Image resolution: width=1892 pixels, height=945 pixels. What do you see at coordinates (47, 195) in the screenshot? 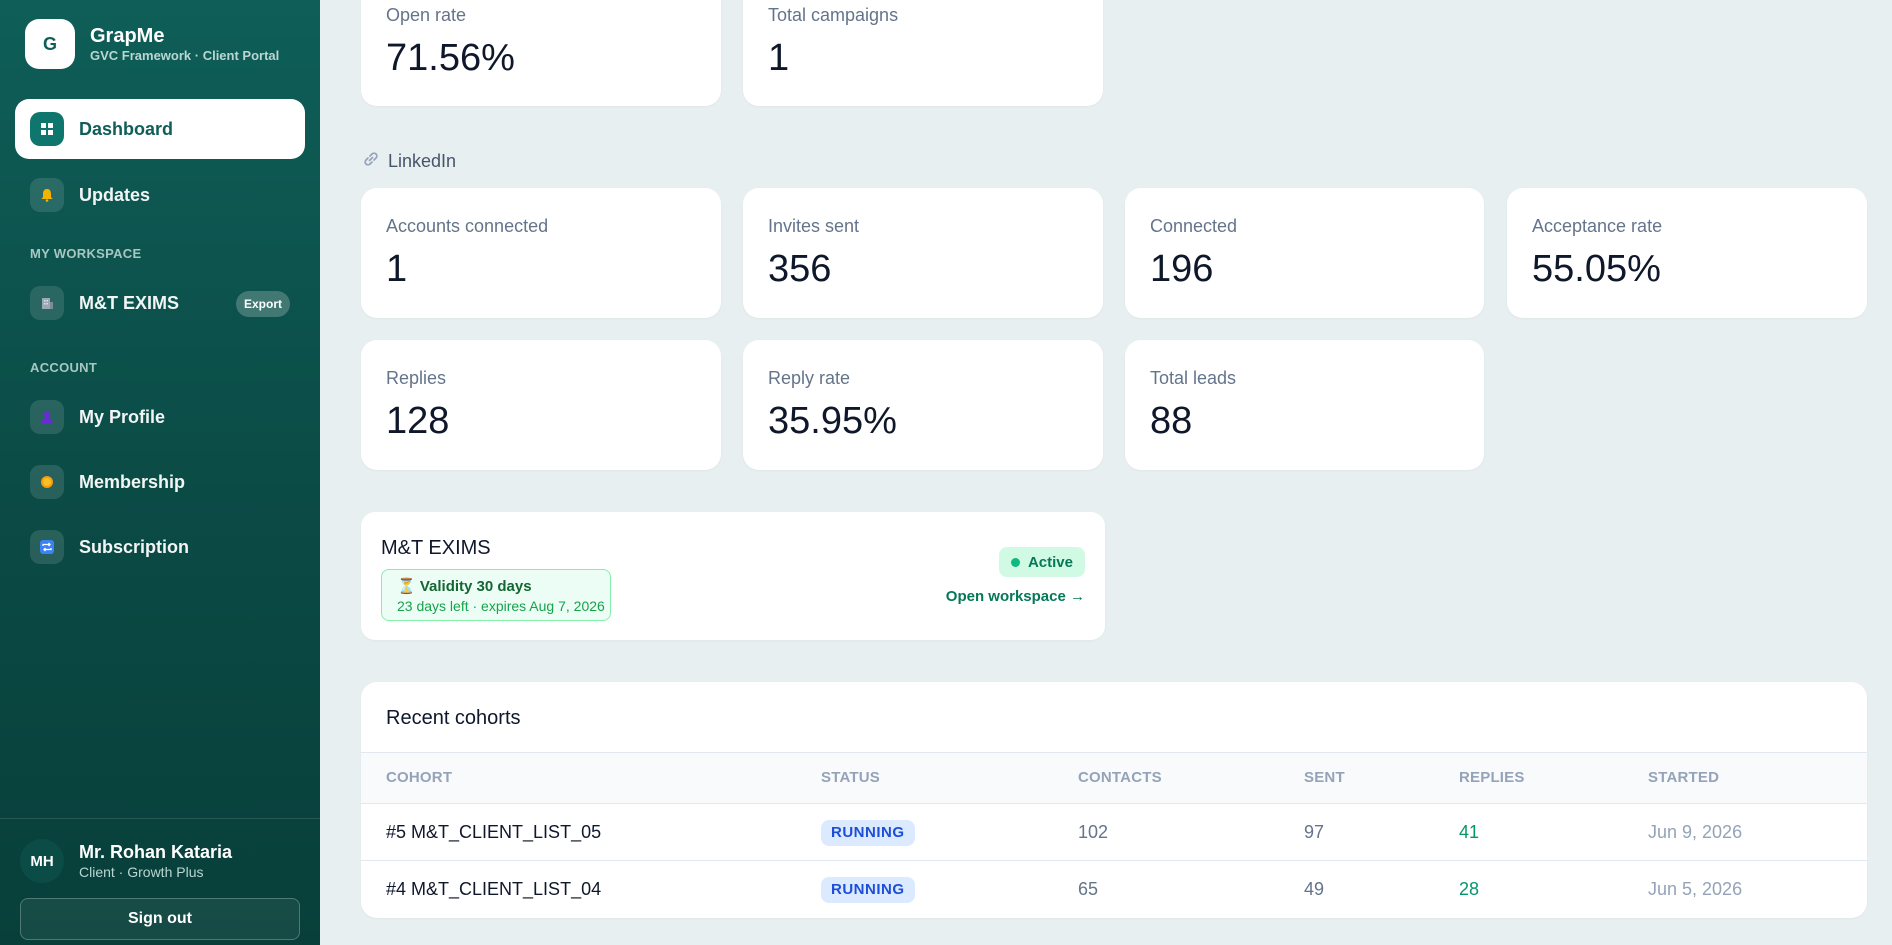
I see `bell-icon` at bounding box center [47, 195].